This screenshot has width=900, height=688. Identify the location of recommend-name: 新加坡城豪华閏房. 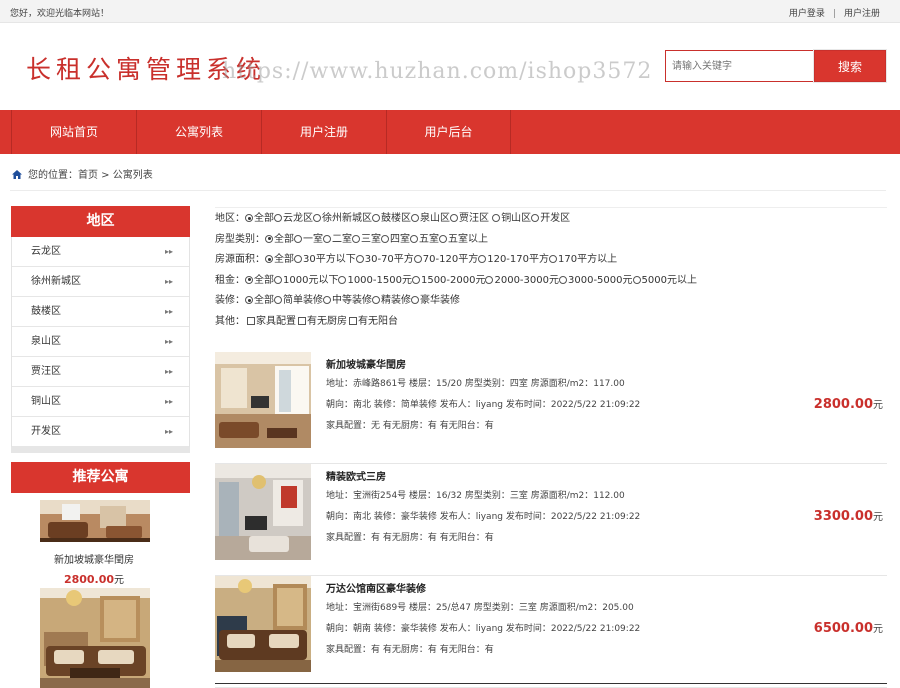
(94, 558).